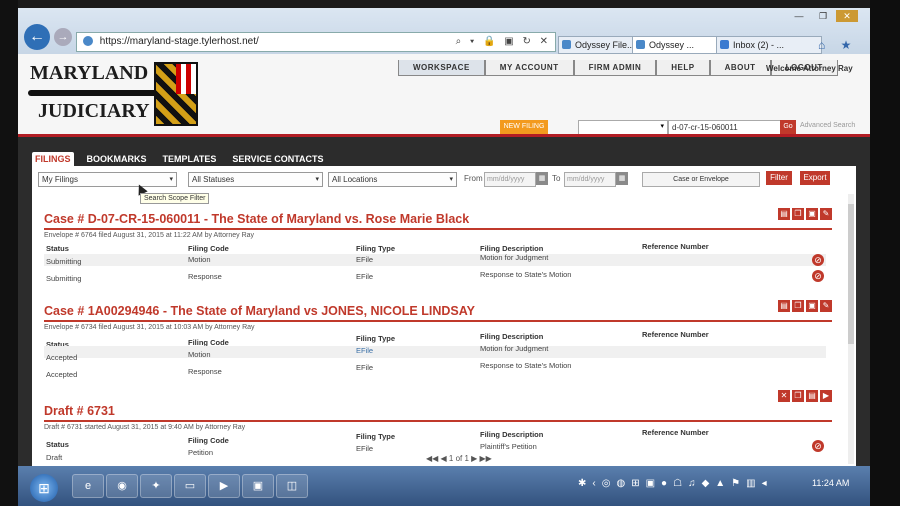 Image resolution: width=900 pixels, height=506 pixels. What do you see at coordinates (706, 483) in the screenshot?
I see `tray-icon: ◆` at bounding box center [706, 483].